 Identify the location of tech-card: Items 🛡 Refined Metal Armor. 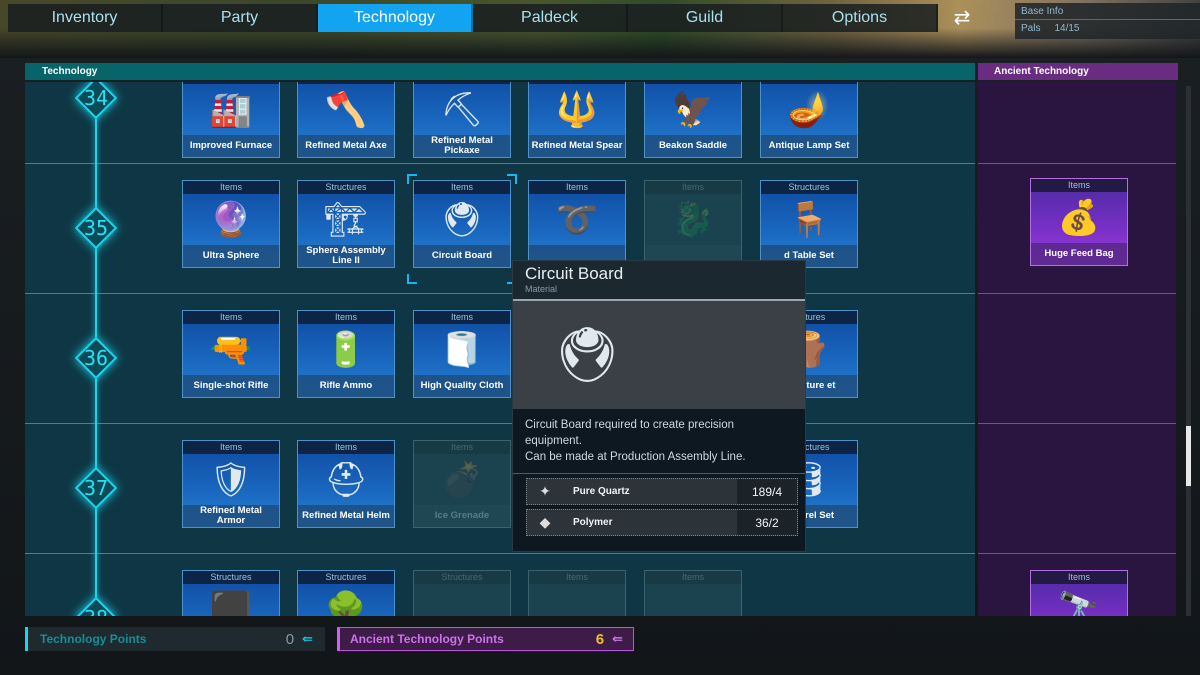
(231, 484).